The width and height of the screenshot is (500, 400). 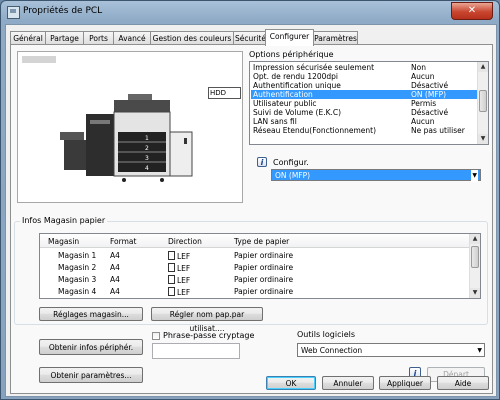 I want to click on device-option-row: Impression sécurisée seulement Non, so click(x=364, y=67).